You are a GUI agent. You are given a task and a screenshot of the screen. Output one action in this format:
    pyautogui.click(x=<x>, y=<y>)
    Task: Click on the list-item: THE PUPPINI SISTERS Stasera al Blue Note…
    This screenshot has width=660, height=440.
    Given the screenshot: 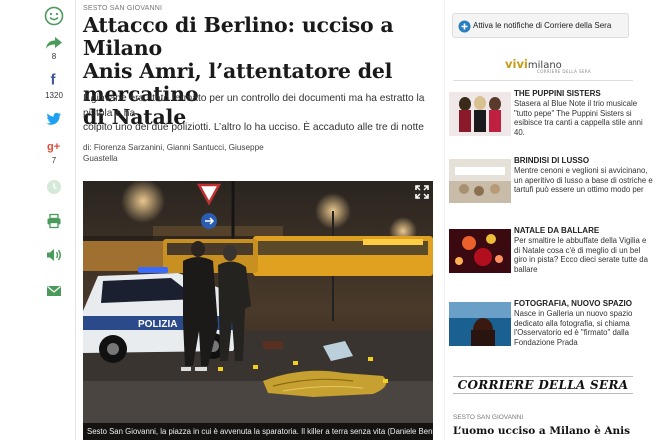 What is the action you would take?
    pyautogui.click(x=552, y=117)
    